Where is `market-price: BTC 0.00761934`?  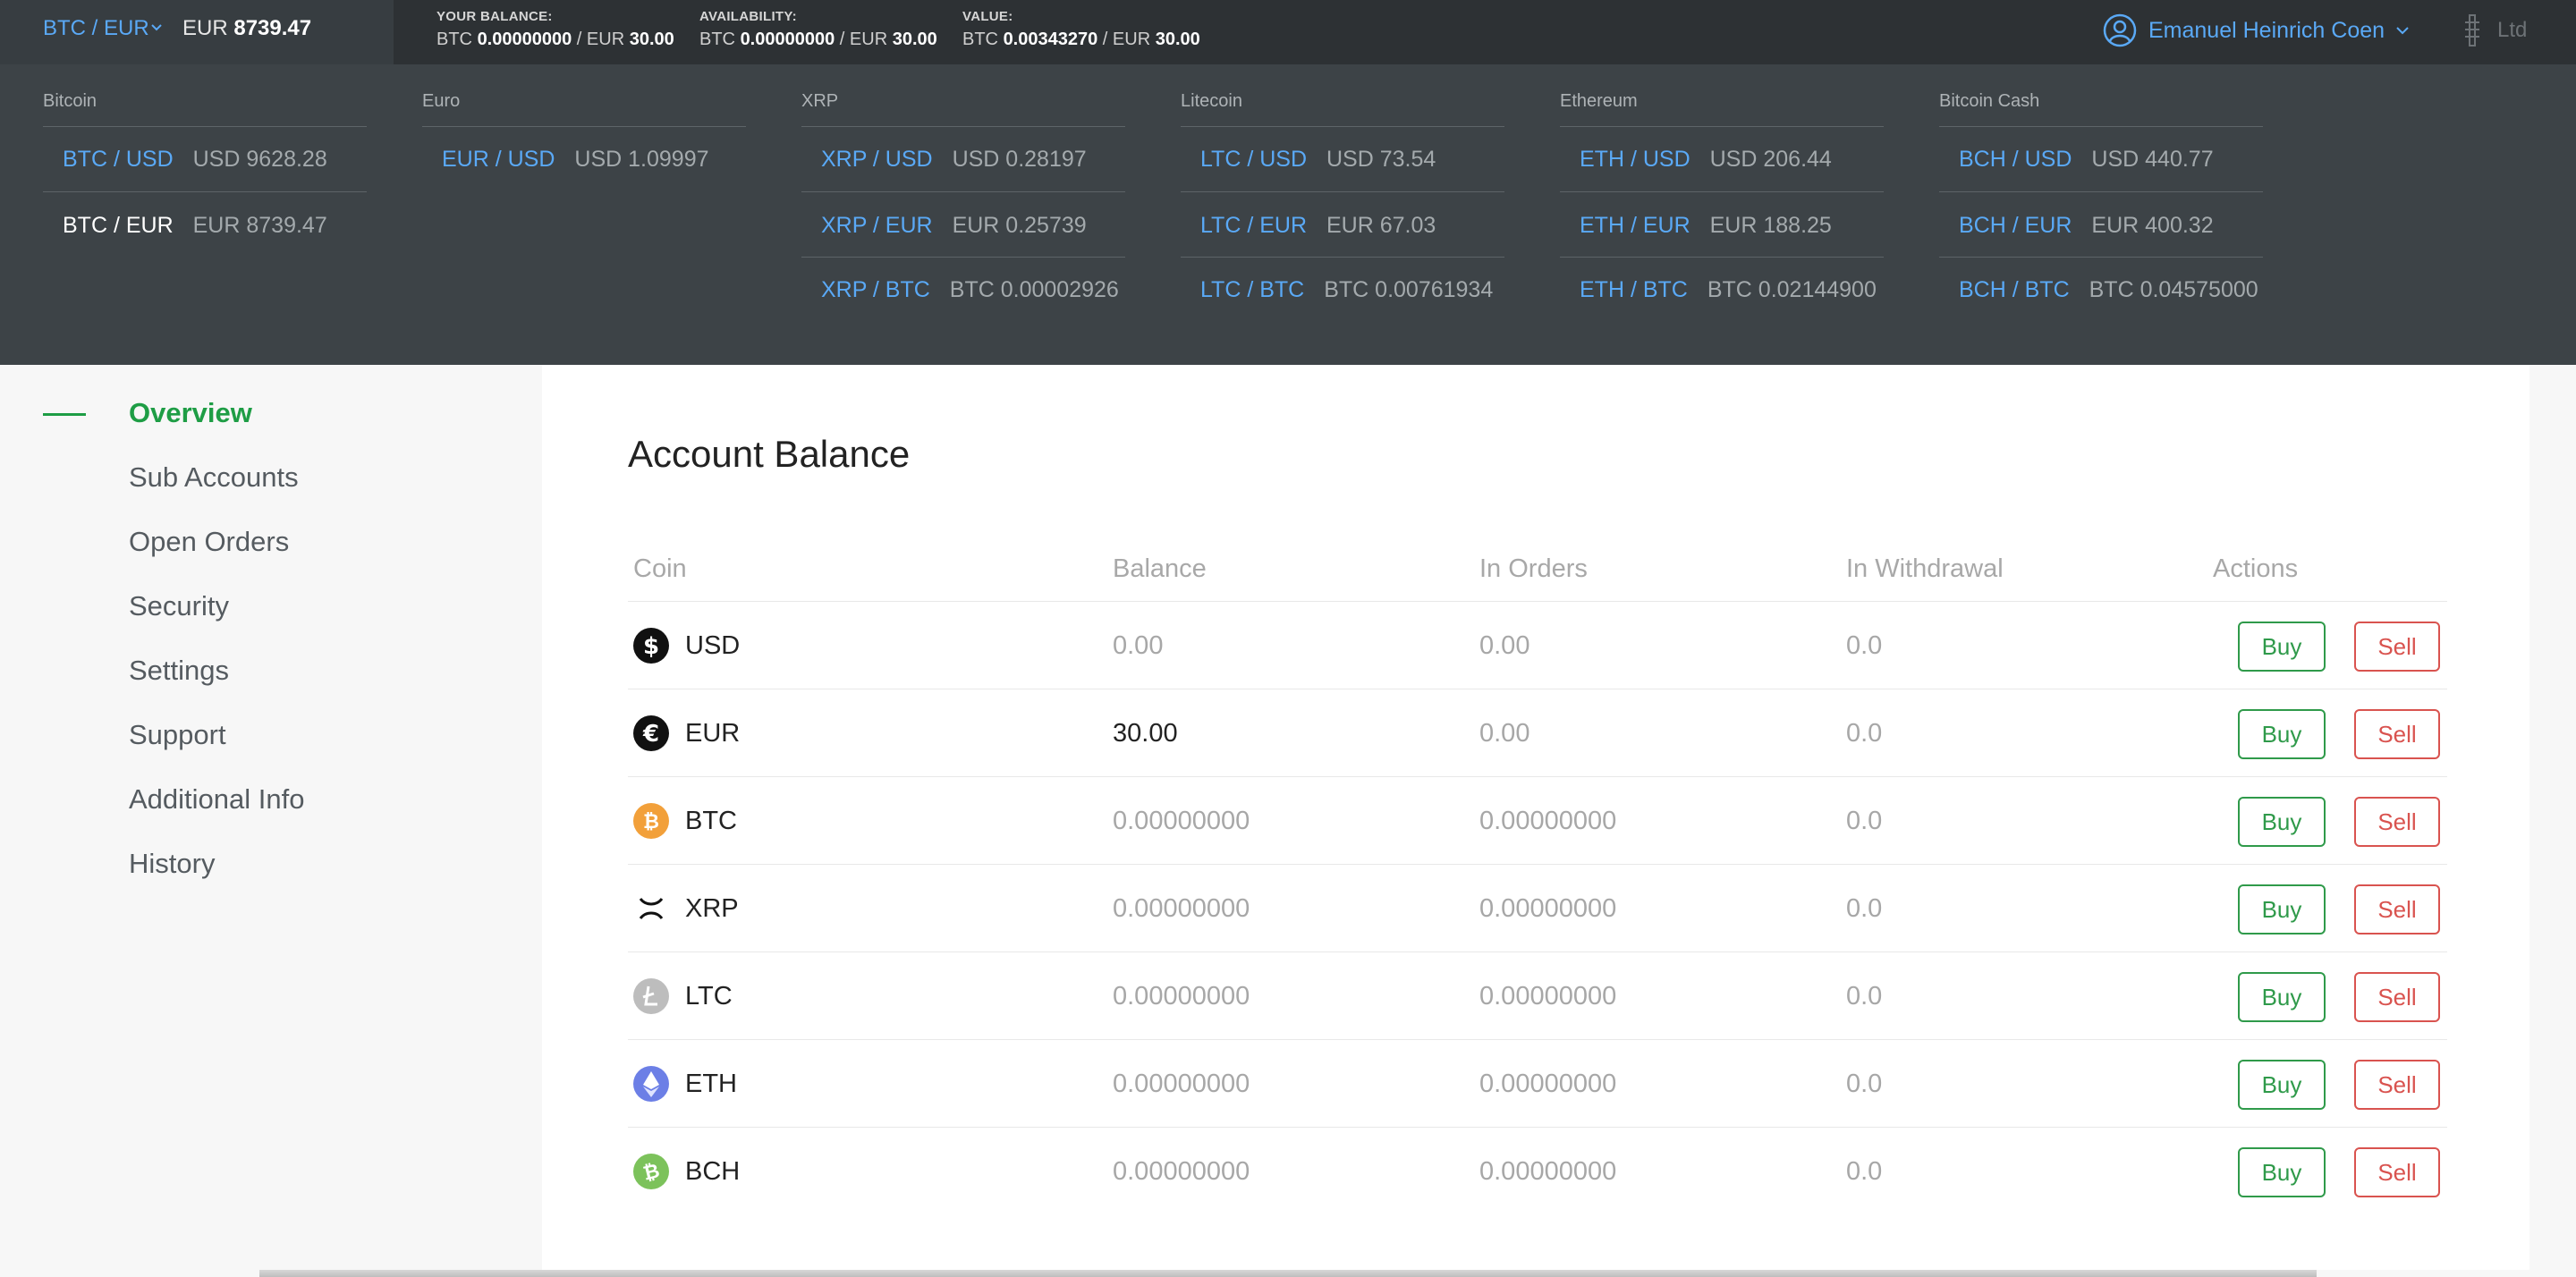 market-price: BTC 0.00761934 is located at coordinates (1409, 289).